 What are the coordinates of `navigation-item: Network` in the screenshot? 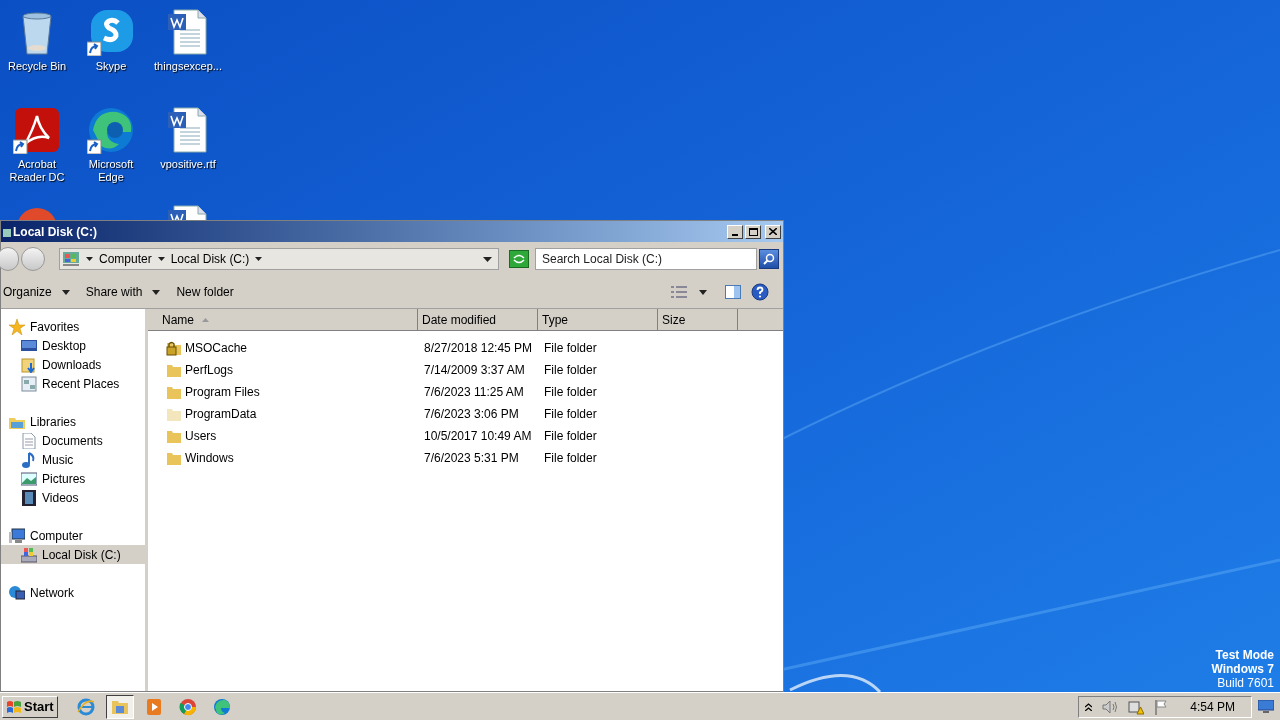 It's located at (73, 592).